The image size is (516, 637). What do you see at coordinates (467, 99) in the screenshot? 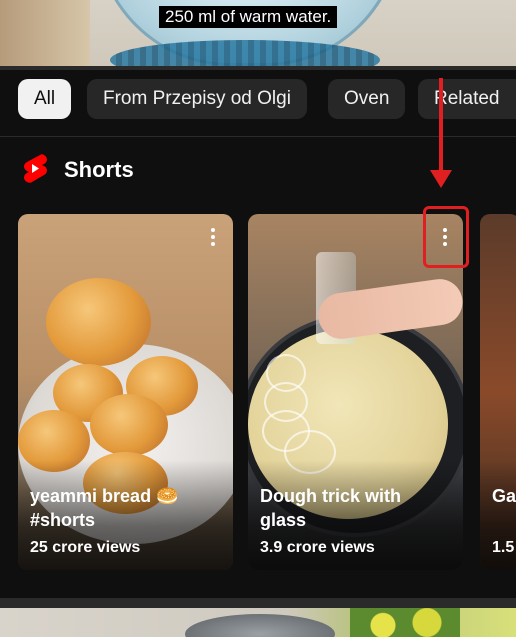
I see `chip-related: Related` at bounding box center [467, 99].